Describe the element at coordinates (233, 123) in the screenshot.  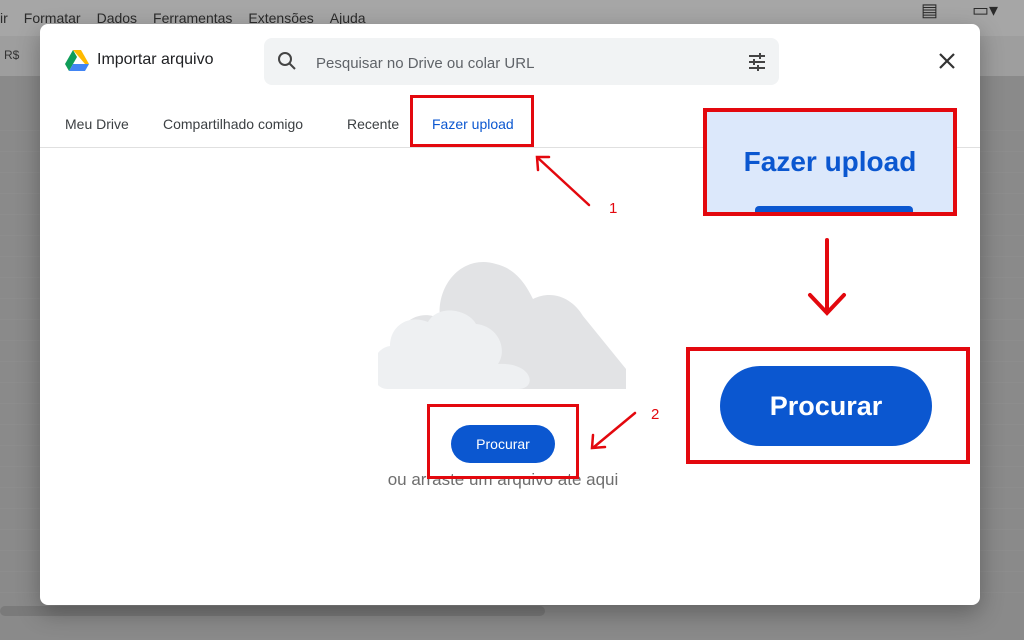
I see `tab-compartilhado-comigo: Compartilhado comigo` at that location.